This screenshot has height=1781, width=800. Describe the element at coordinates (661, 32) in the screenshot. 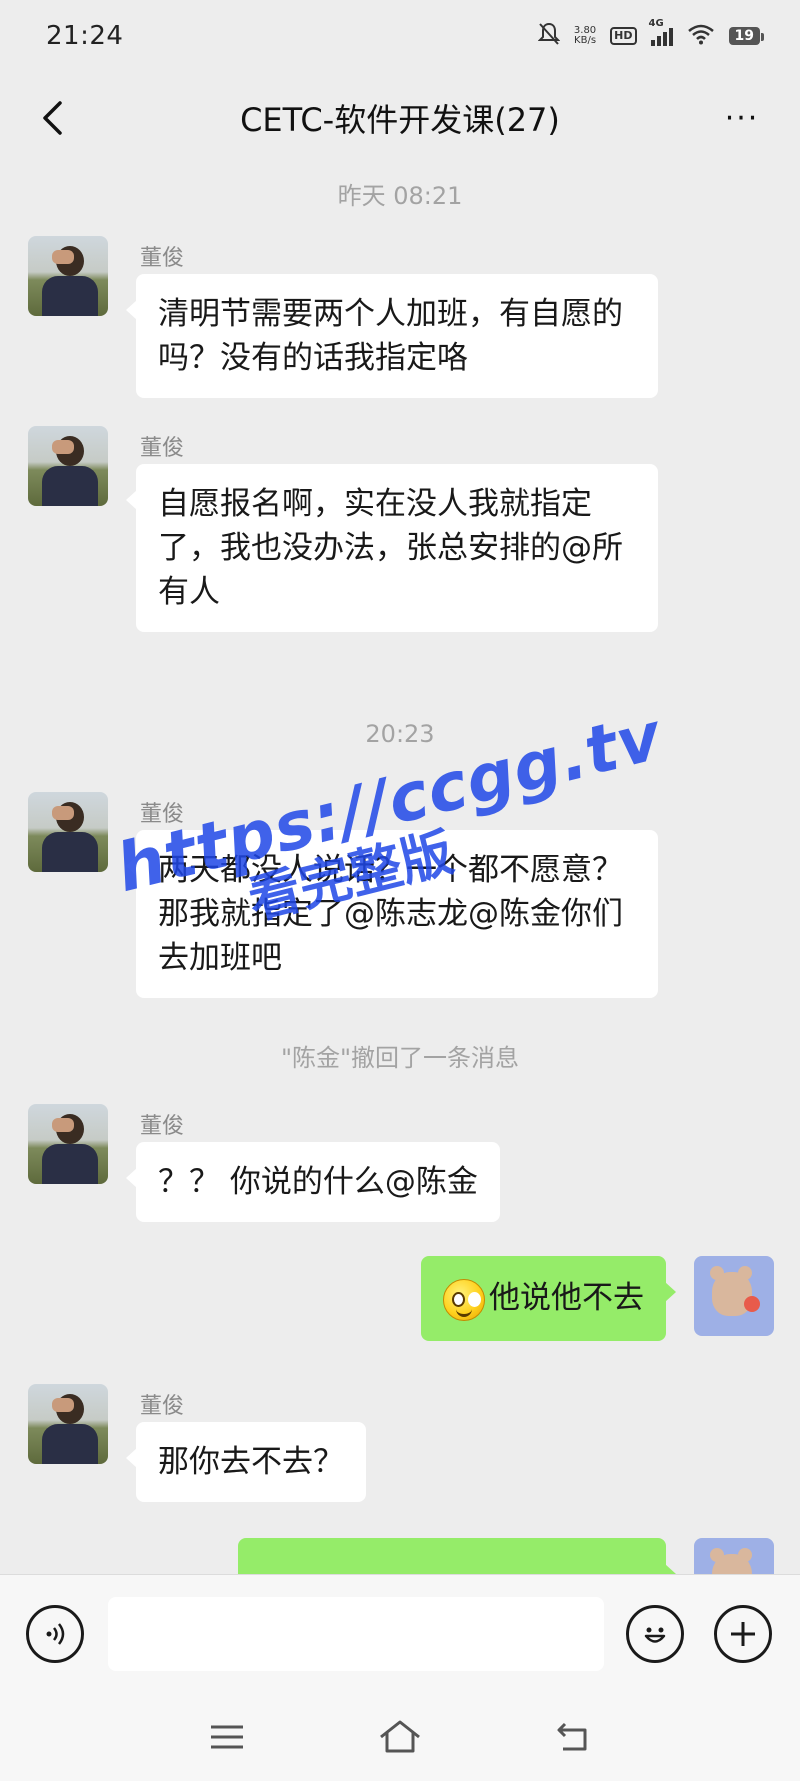

I see `signal-icon: 4G` at that location.